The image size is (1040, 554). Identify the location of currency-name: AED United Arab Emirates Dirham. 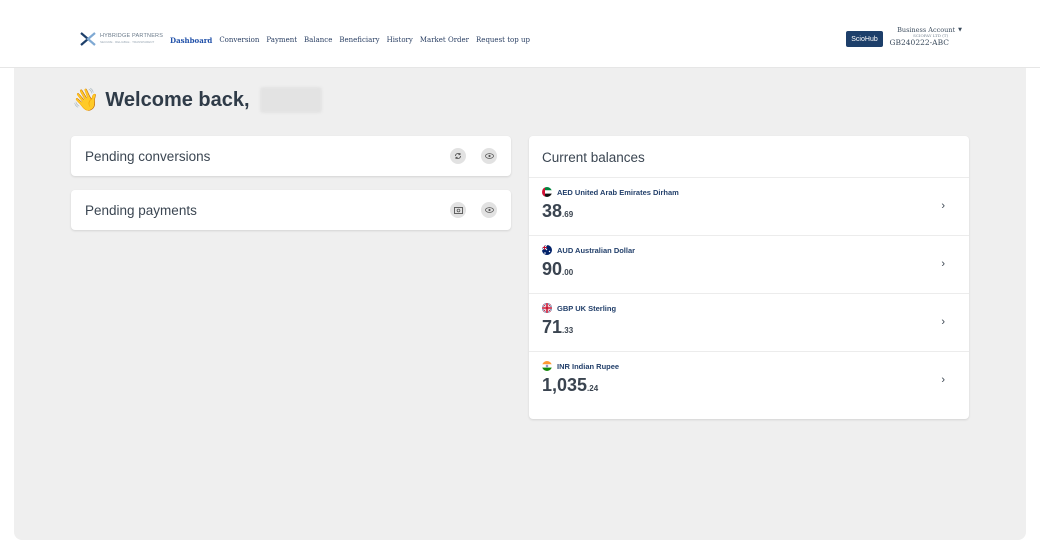
(618, 192).